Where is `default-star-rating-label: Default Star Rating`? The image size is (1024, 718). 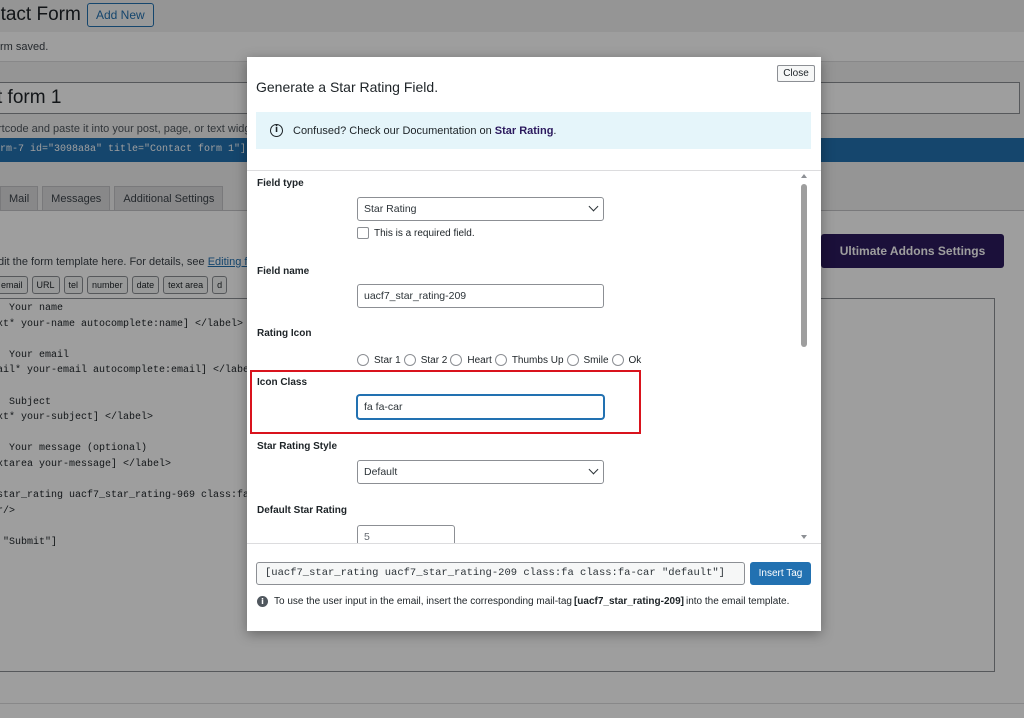
default-star-rating-label: Default Star Rating is located at coordinates (302, 510).